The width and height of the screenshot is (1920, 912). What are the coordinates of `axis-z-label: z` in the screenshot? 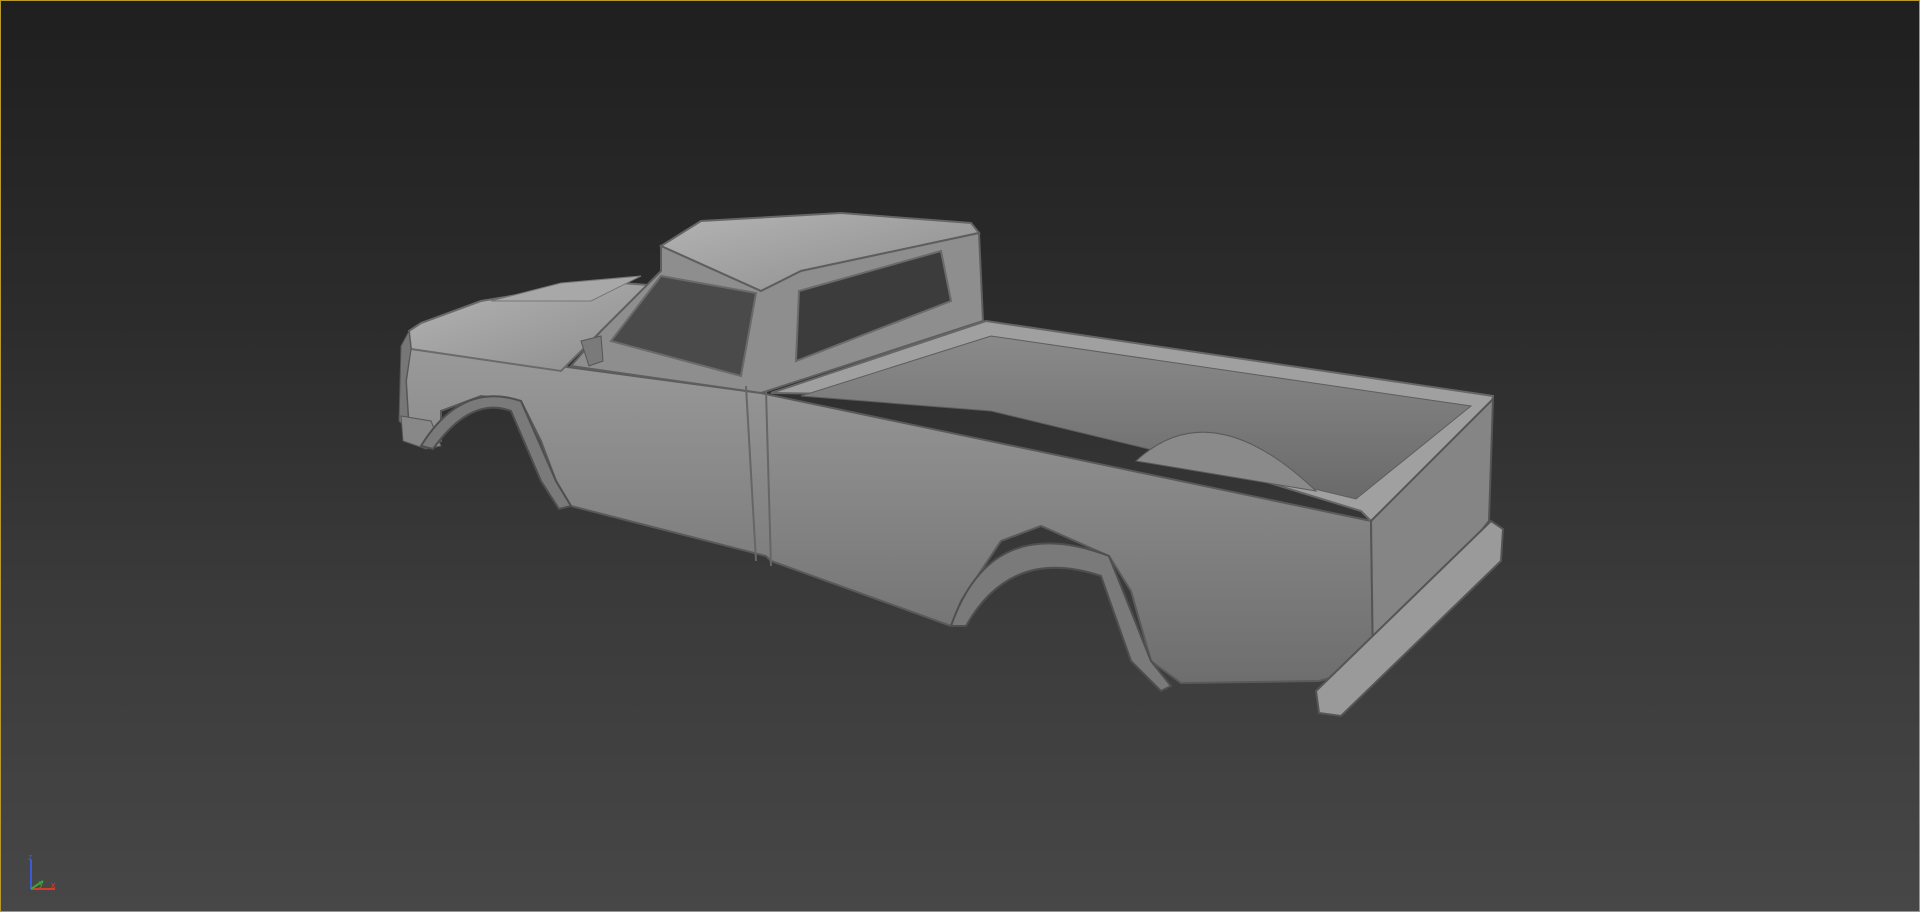 It's located at (30, 857).